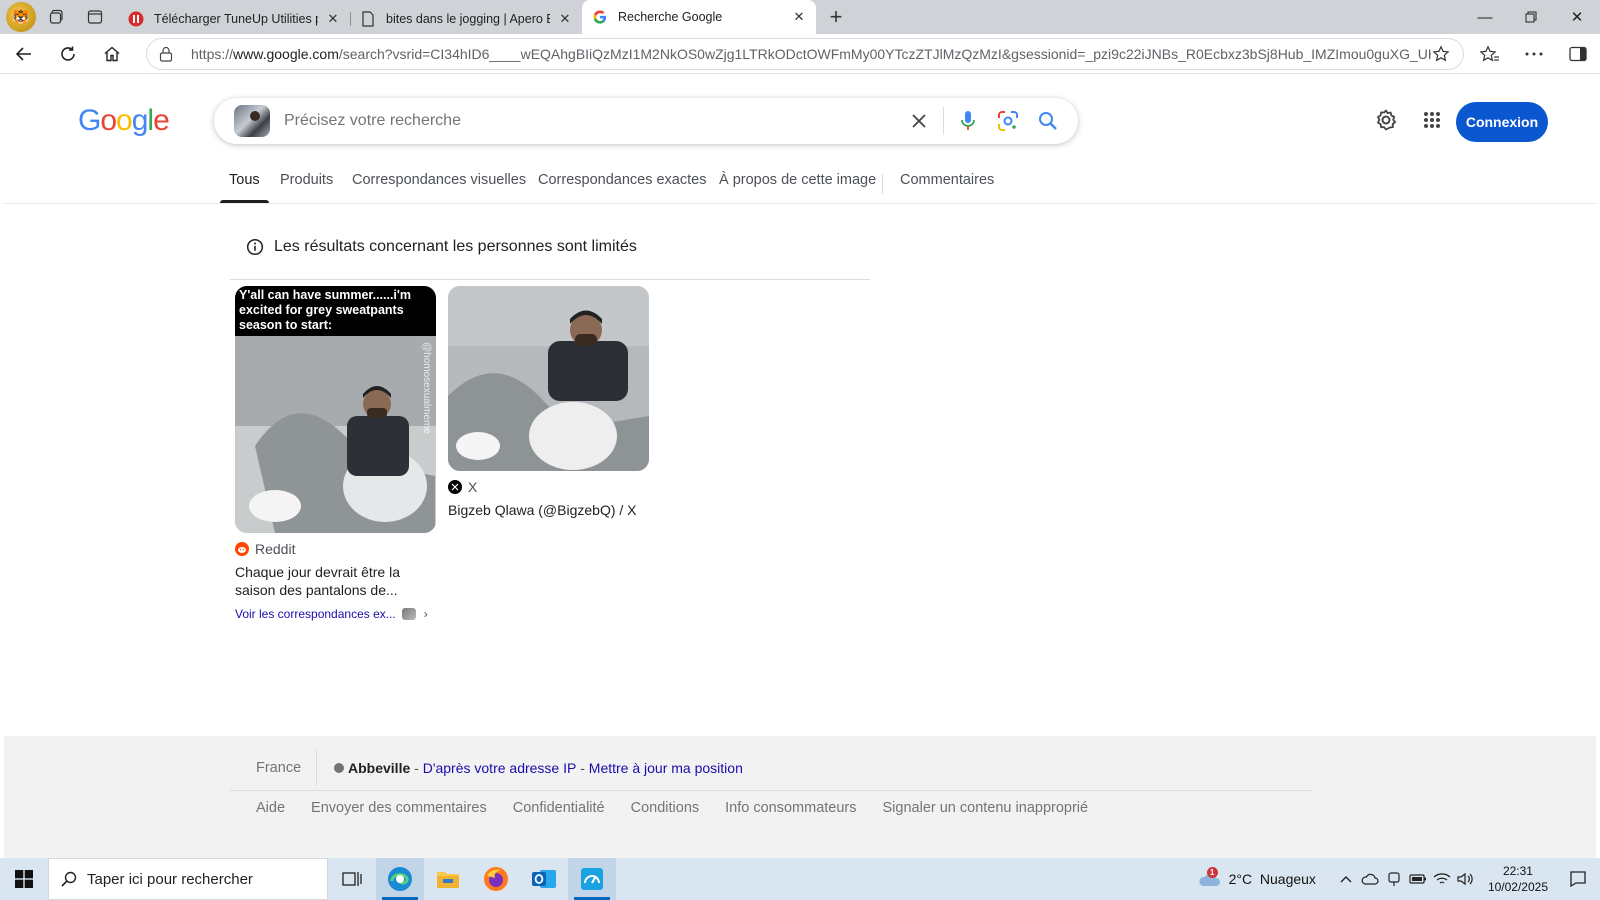  I want to click on browser-tab-apero: bites dans le jogging | Apero Bran ✕, so click(466, 19).